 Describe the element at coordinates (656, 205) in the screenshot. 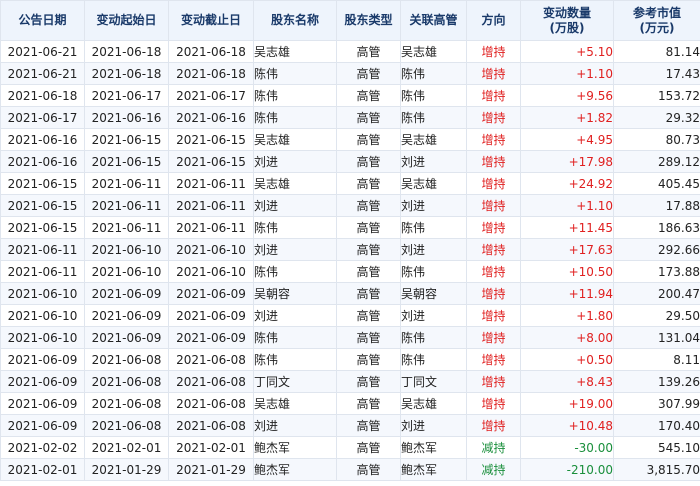

I see `market-value-cell: 17.88` at that location.